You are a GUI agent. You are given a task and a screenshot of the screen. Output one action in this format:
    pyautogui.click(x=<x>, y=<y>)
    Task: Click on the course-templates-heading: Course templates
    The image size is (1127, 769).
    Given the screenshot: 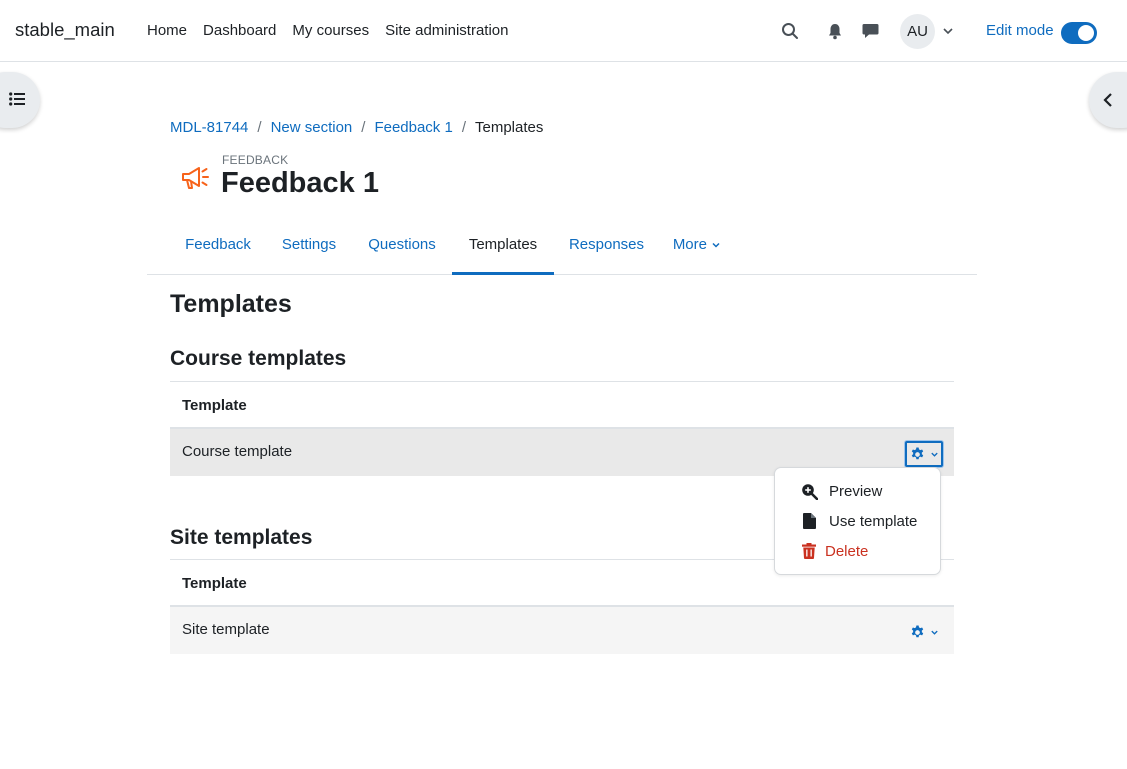 What is the action you would take?
    pyautogui.click(x=258, y=358)
    